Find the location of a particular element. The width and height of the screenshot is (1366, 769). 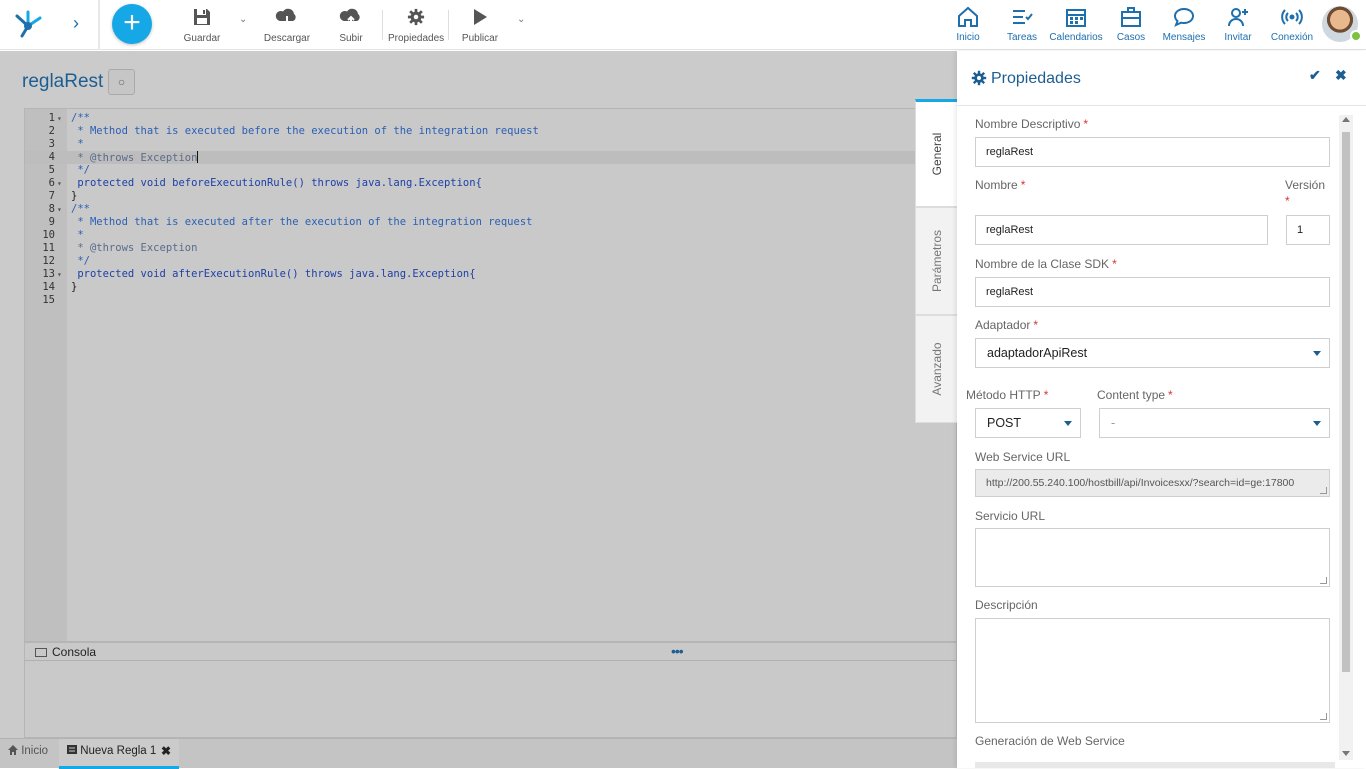

scrollbar-thumb is located at coordinates (1346, 402).